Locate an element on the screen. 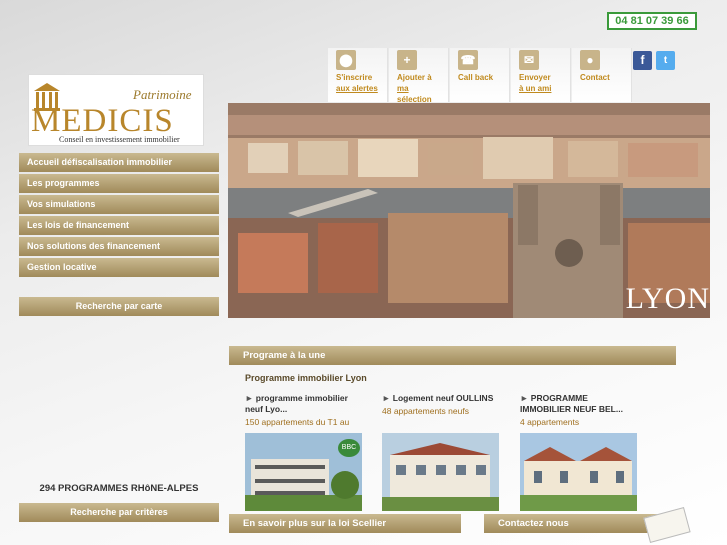 This screenshot has height=545, width=727. envelope-icon is located at coordinates (667, 525).